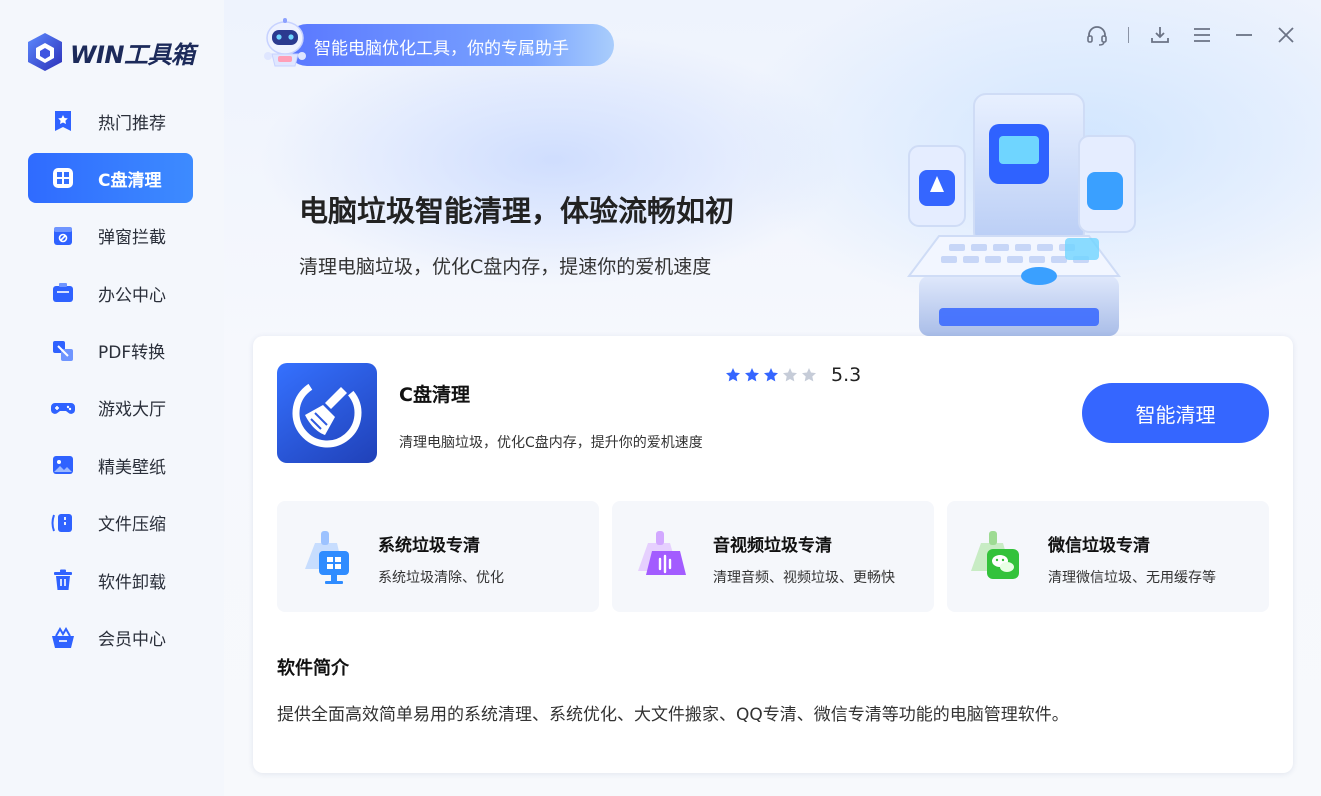 This screenshot has height=796, width=1321. Describe the element at coordinates (327, 557) in the screenshot. I see `system-broom-icon` at that location.